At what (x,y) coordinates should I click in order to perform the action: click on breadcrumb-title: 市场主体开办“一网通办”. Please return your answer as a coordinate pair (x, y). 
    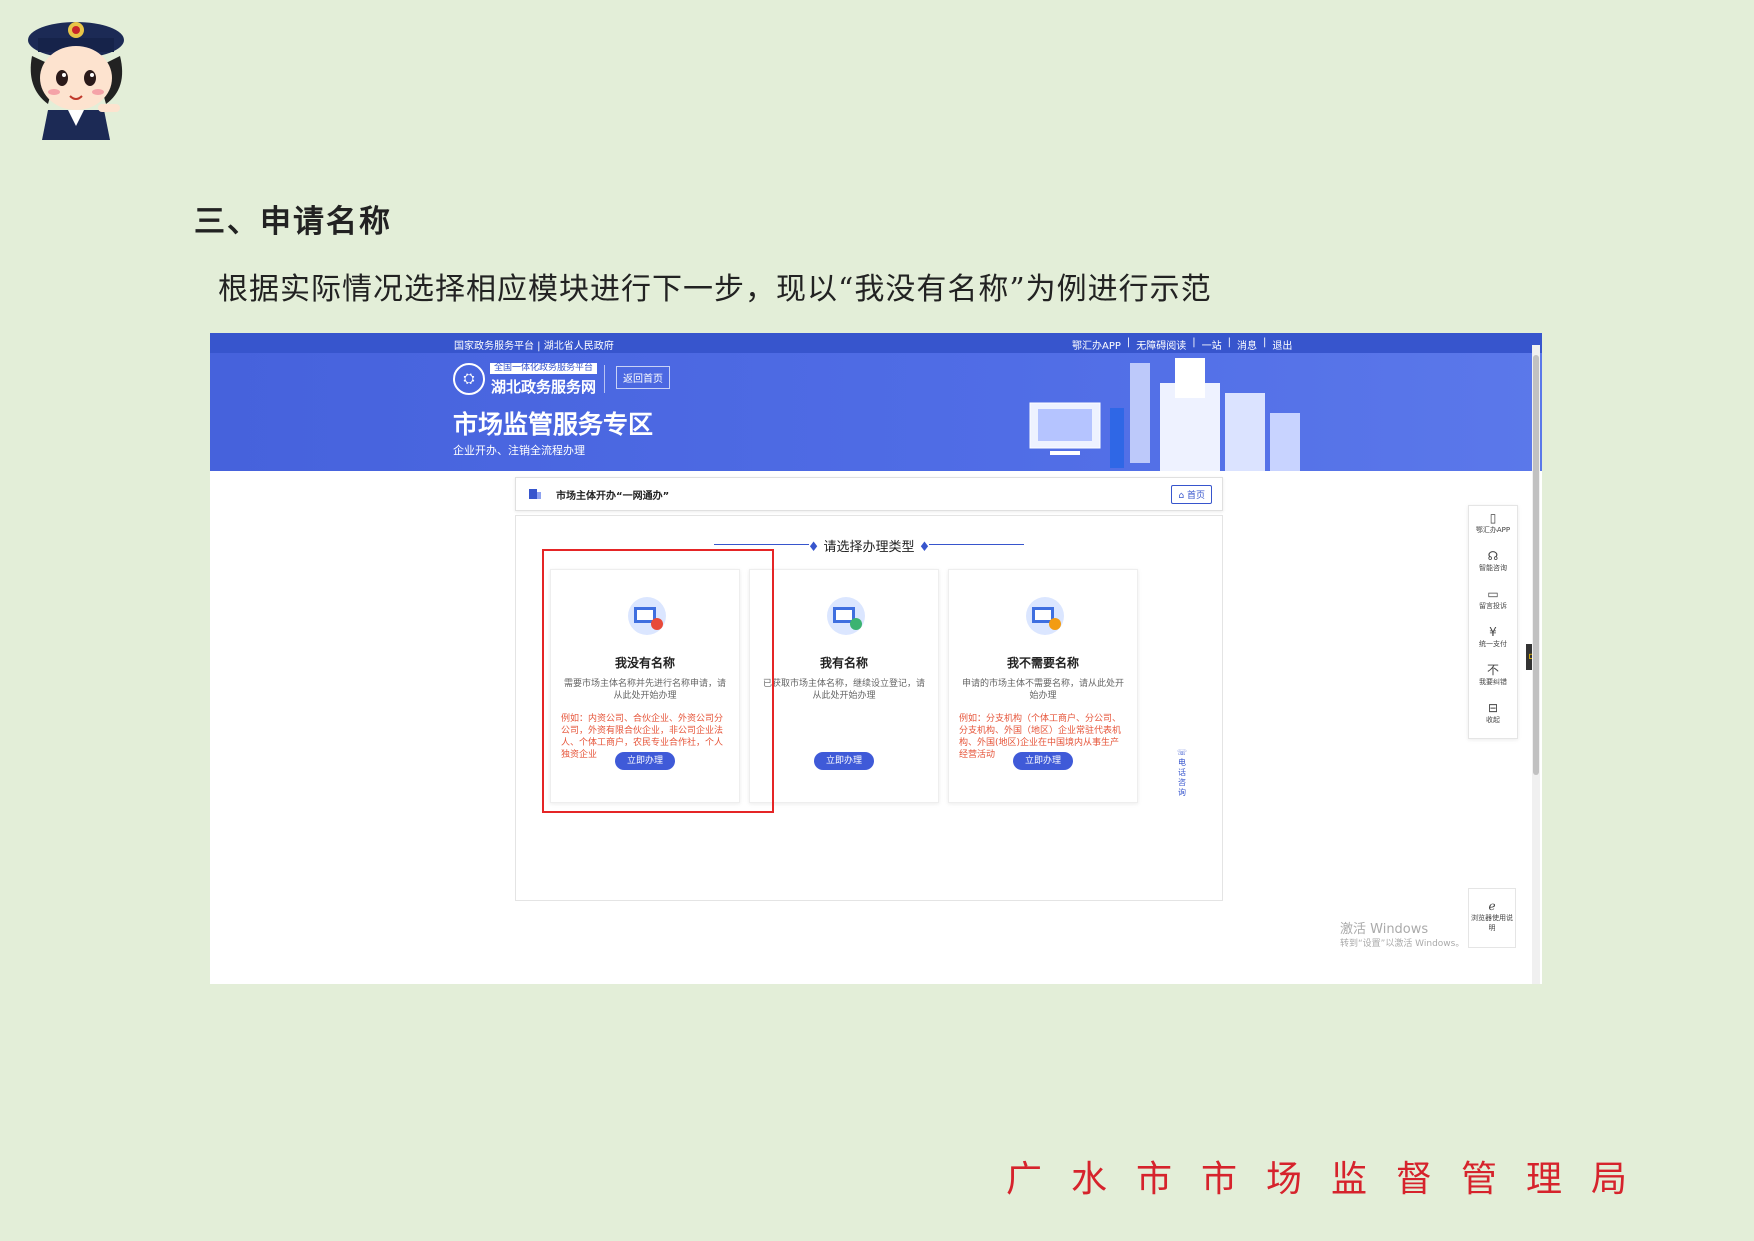
    Looking at the image, I should click on (613, 496).